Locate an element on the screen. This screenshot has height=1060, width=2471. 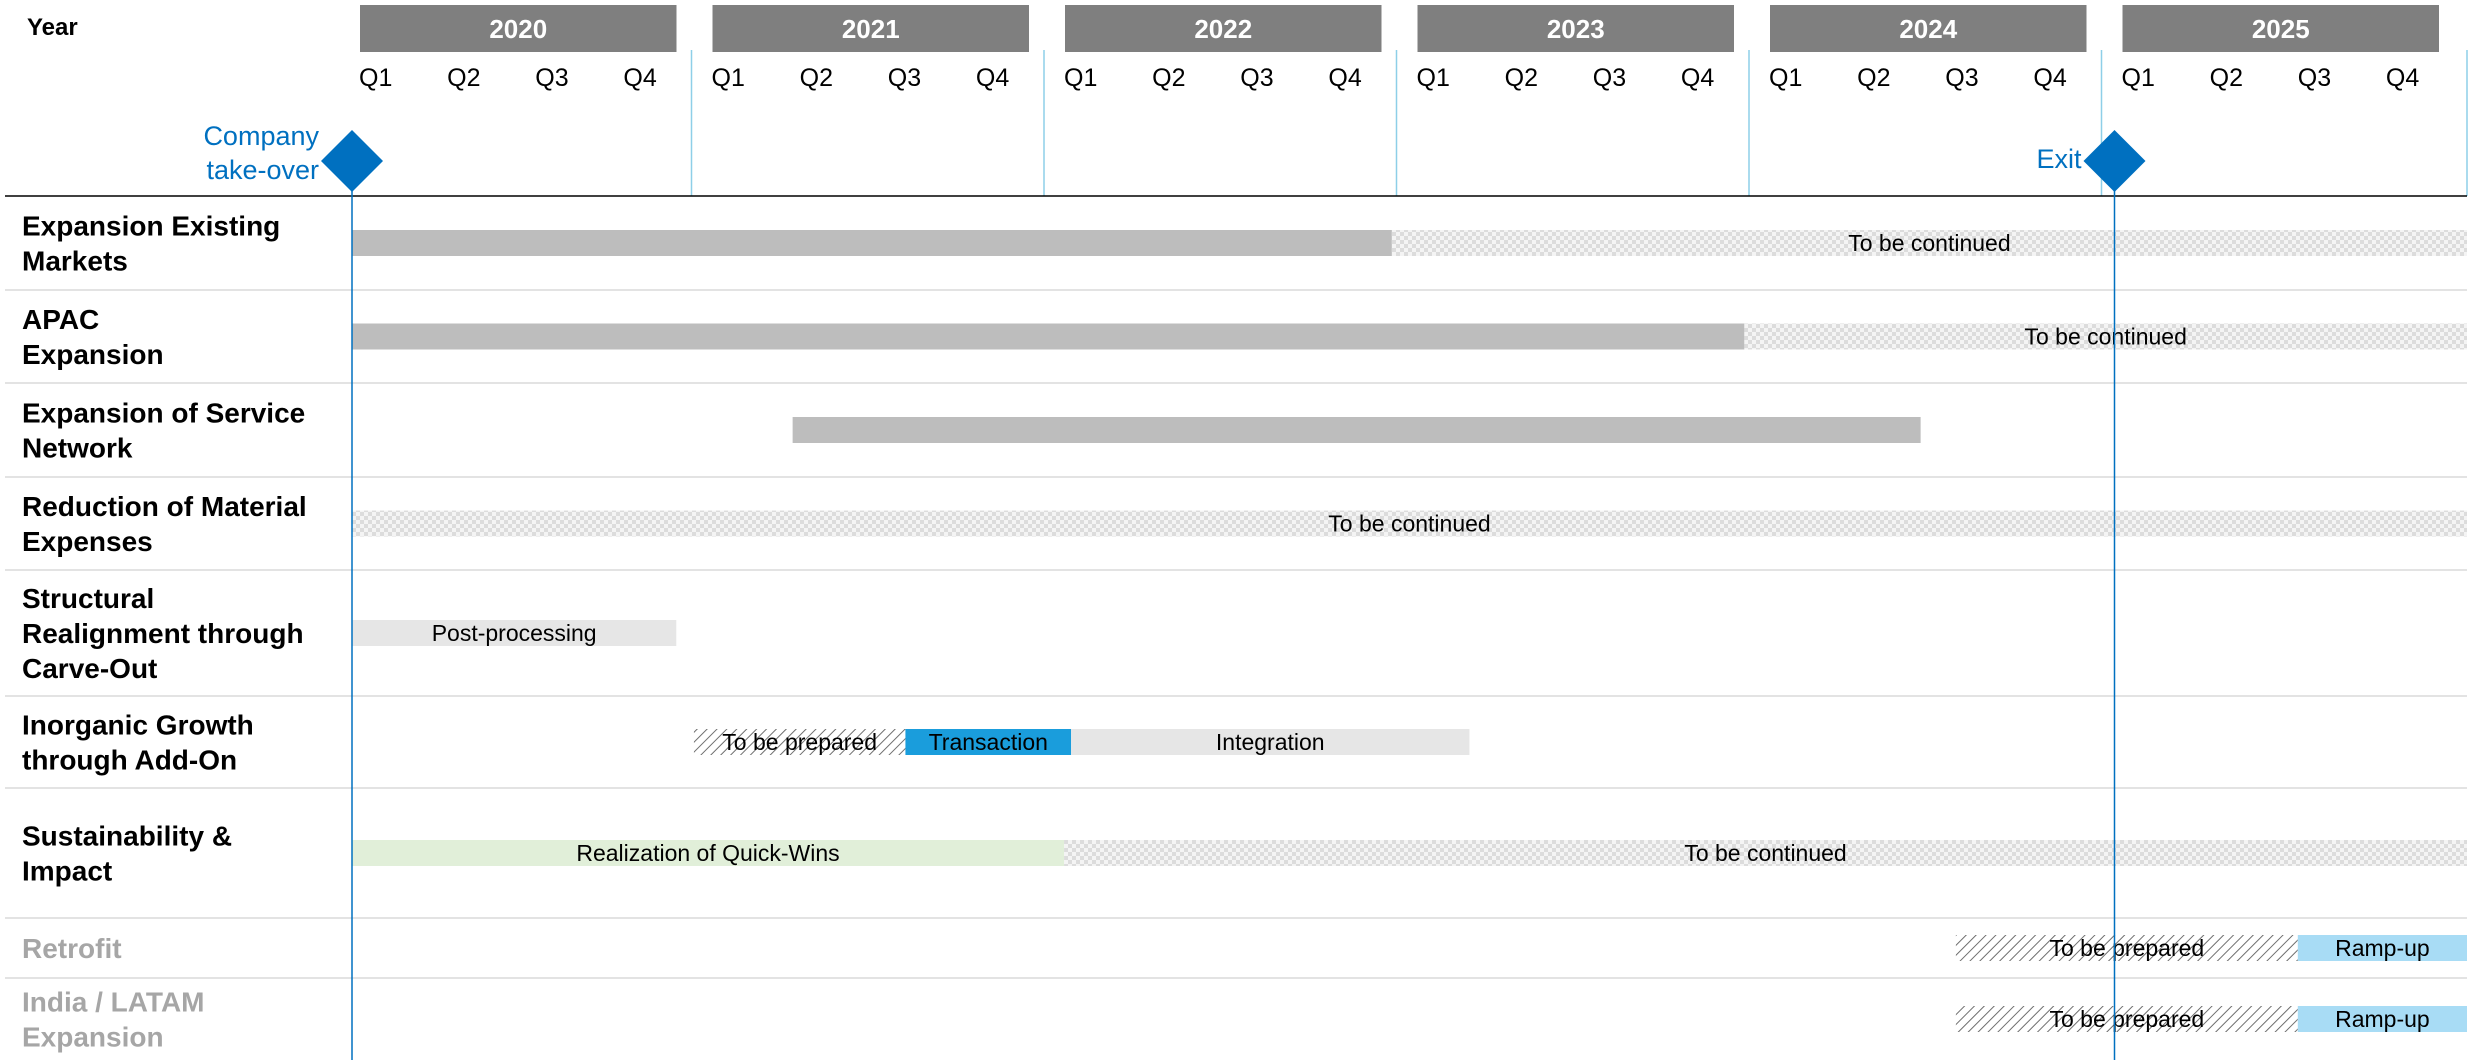
quarter-label-2023-Q3: Q3 is located at coordinates (1609, 78).